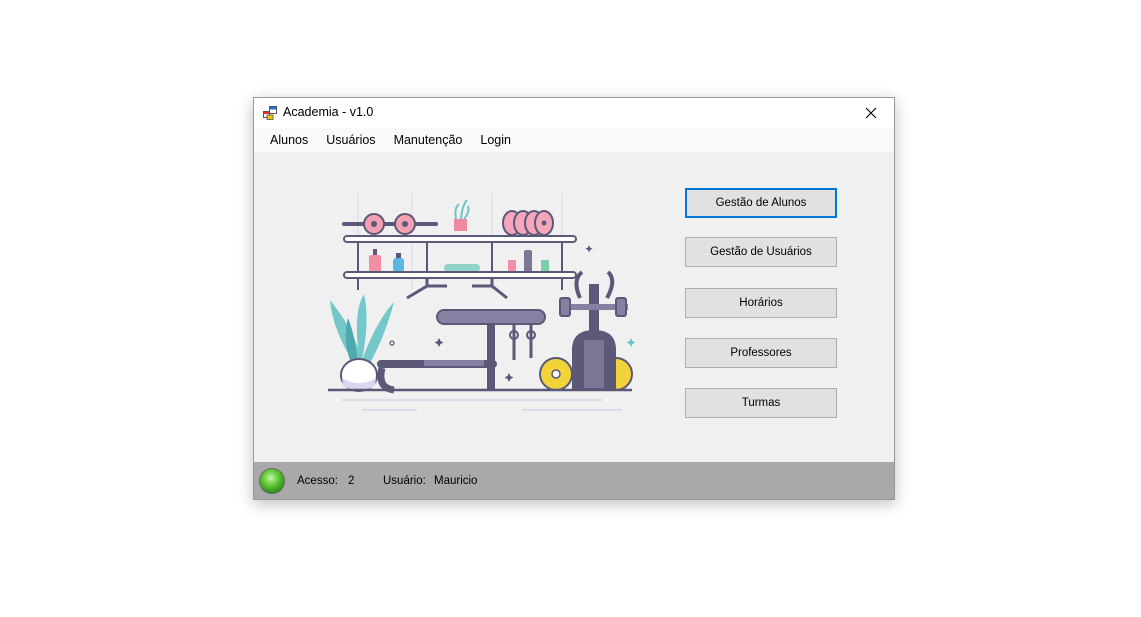 The width and height of the screenshot is (1141, 617). I want to click on status-bar: Acesso: 2 Usuário: Mauricio, so click(574, 480).